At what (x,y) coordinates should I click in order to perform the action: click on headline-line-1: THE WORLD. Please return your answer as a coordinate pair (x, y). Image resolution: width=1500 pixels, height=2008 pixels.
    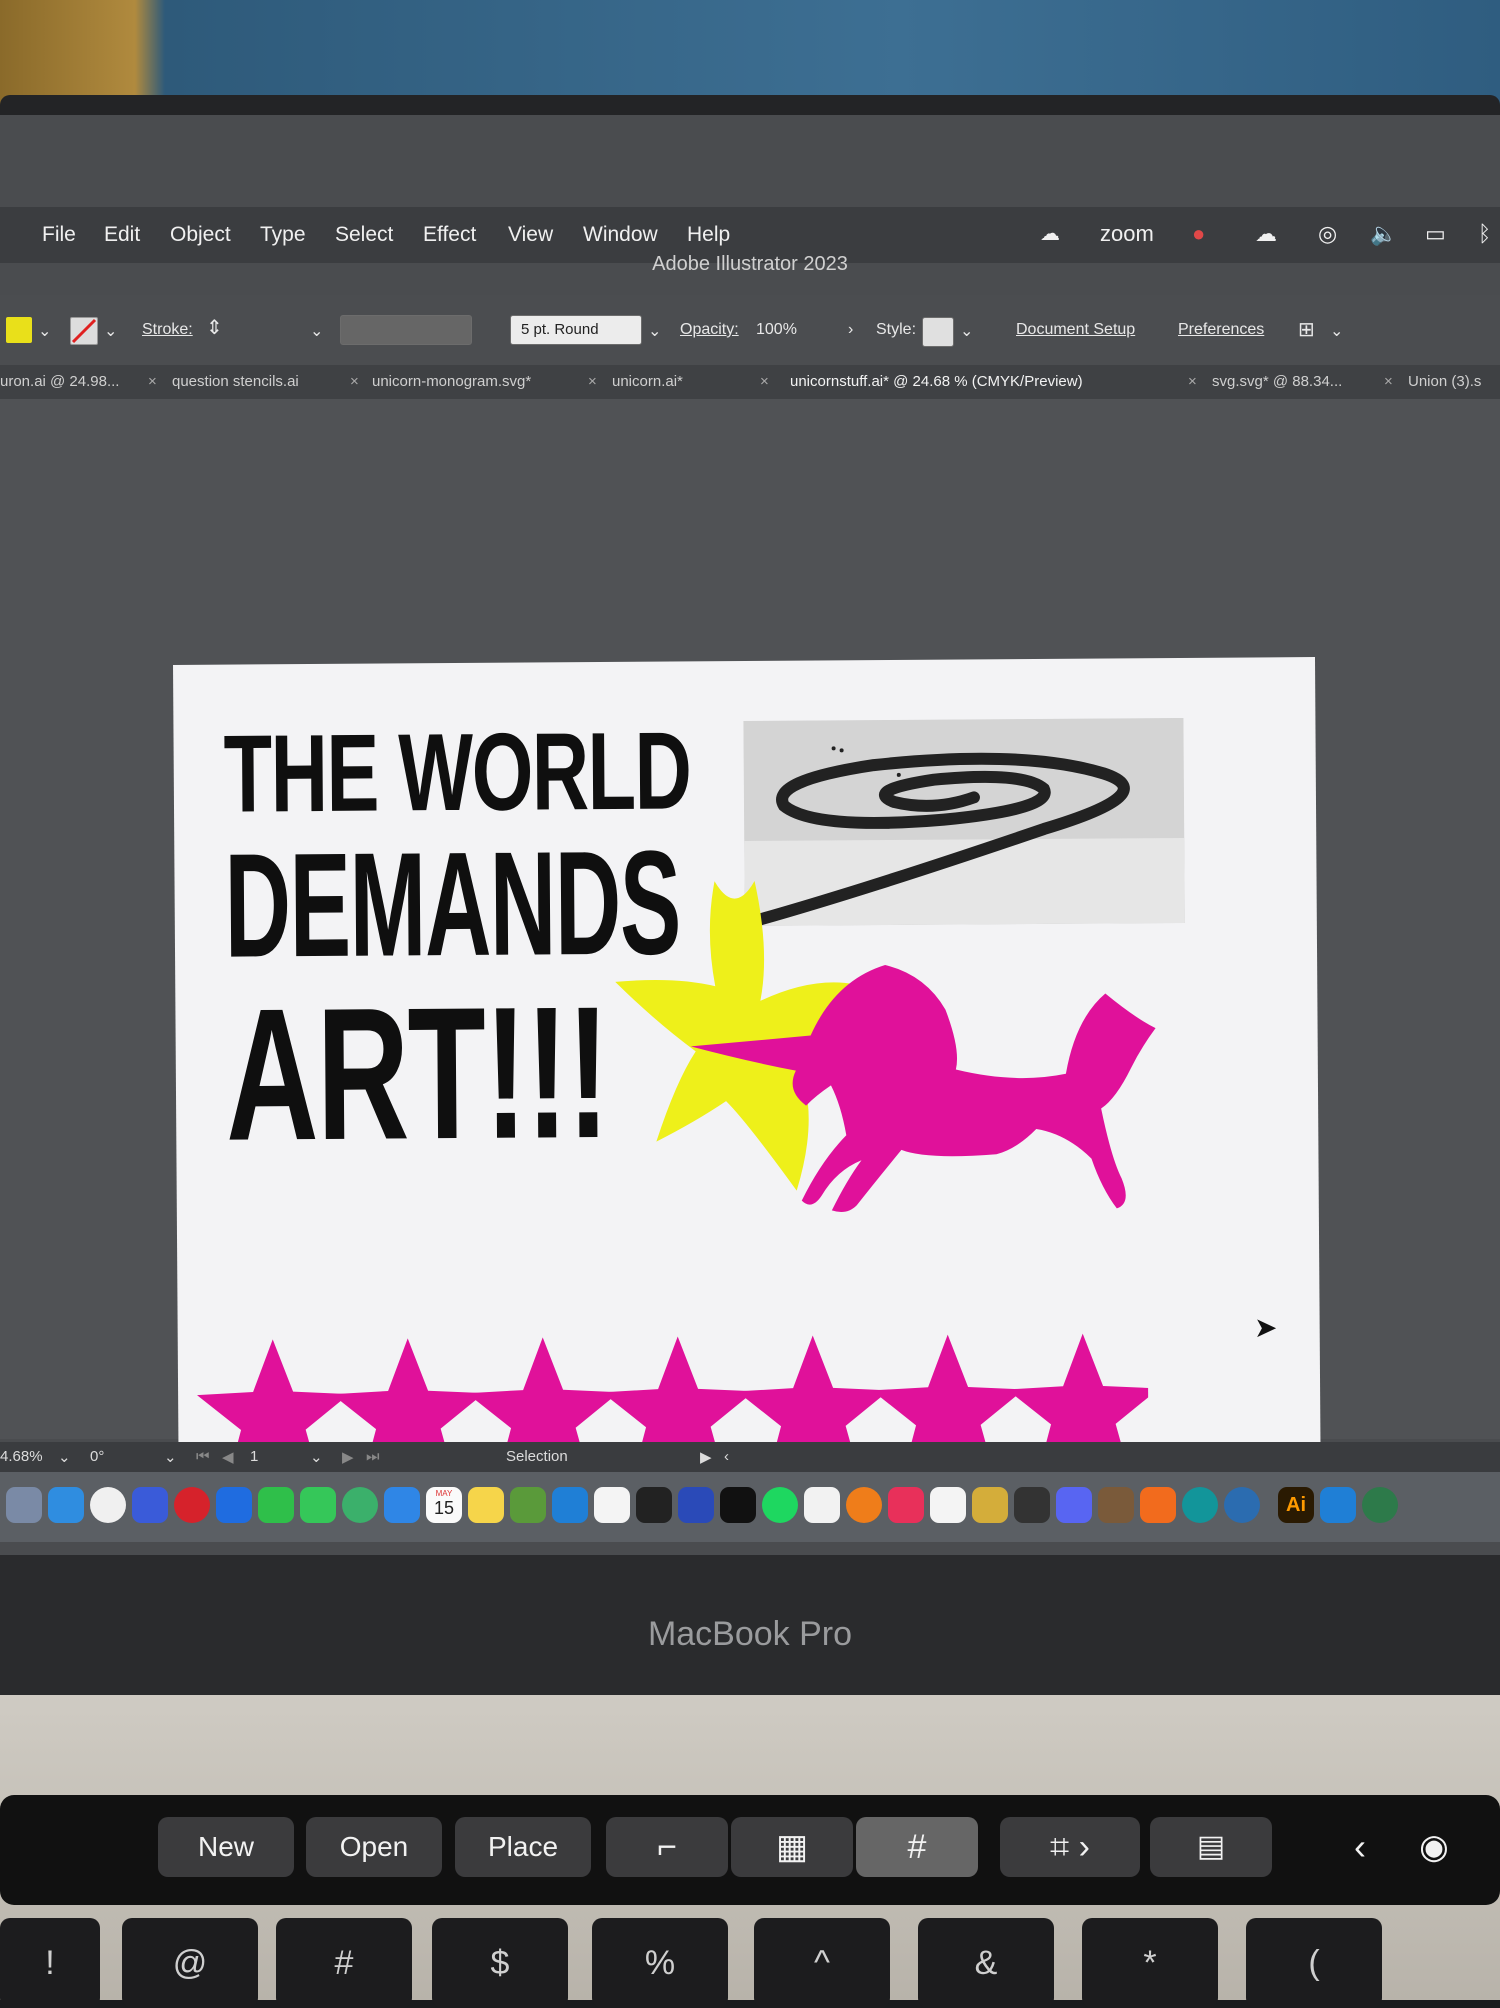
    Looking at the image, I should click on (456, 772).